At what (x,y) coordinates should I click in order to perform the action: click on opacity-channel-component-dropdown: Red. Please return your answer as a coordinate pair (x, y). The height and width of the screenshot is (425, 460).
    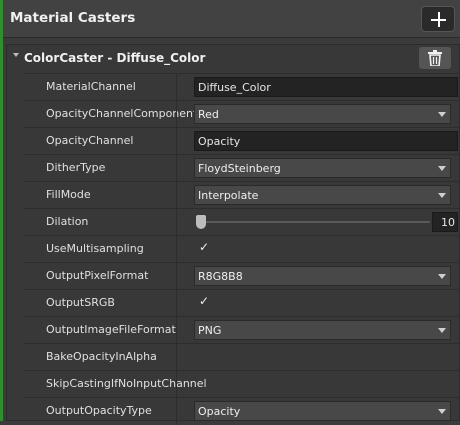
    Looking at the image, I should click on (322, 114).